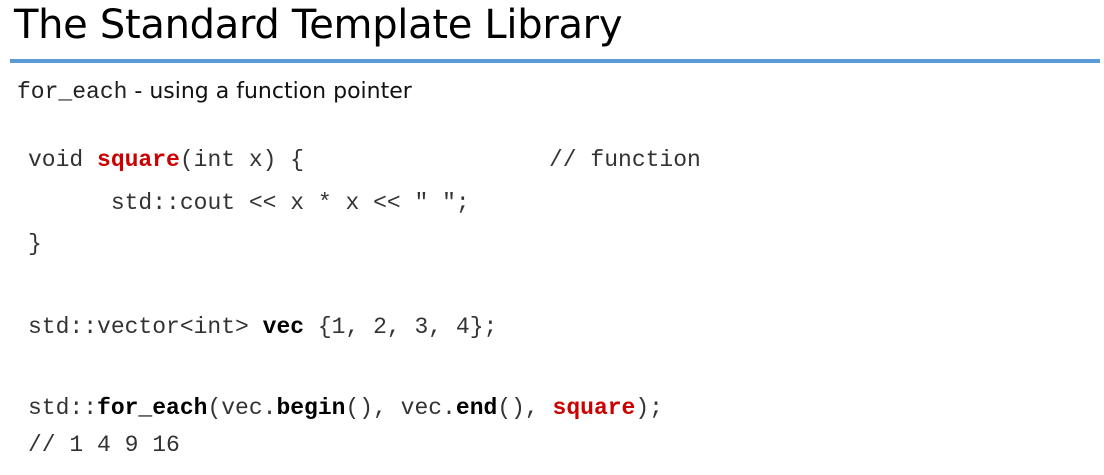 The height and width of the screenshot is (475, 1104). I want to click on subtitle-code: for_each, so click(72, 92).